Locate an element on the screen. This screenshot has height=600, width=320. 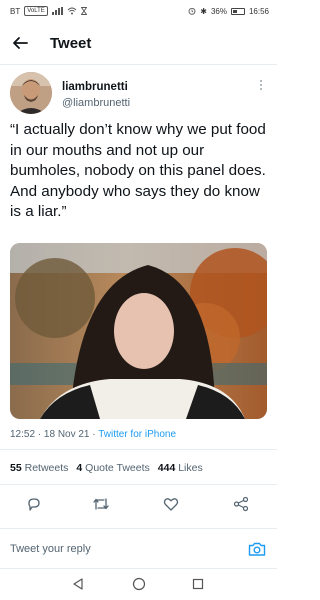
nav-back-button is located at coordinates (78, 584).